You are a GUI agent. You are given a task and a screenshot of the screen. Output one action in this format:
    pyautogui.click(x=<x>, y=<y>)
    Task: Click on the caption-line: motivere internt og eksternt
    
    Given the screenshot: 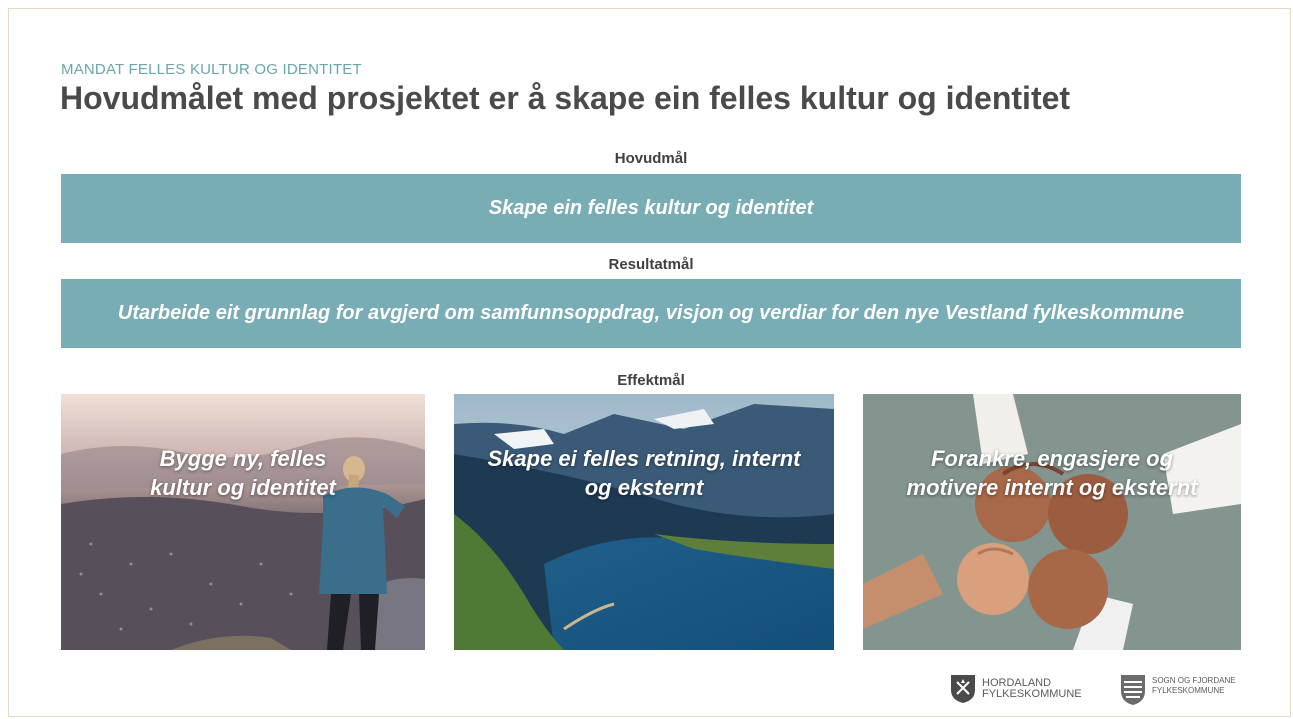 What is the action you would take?
    pyautogui.click(x=1052, y=487)
    